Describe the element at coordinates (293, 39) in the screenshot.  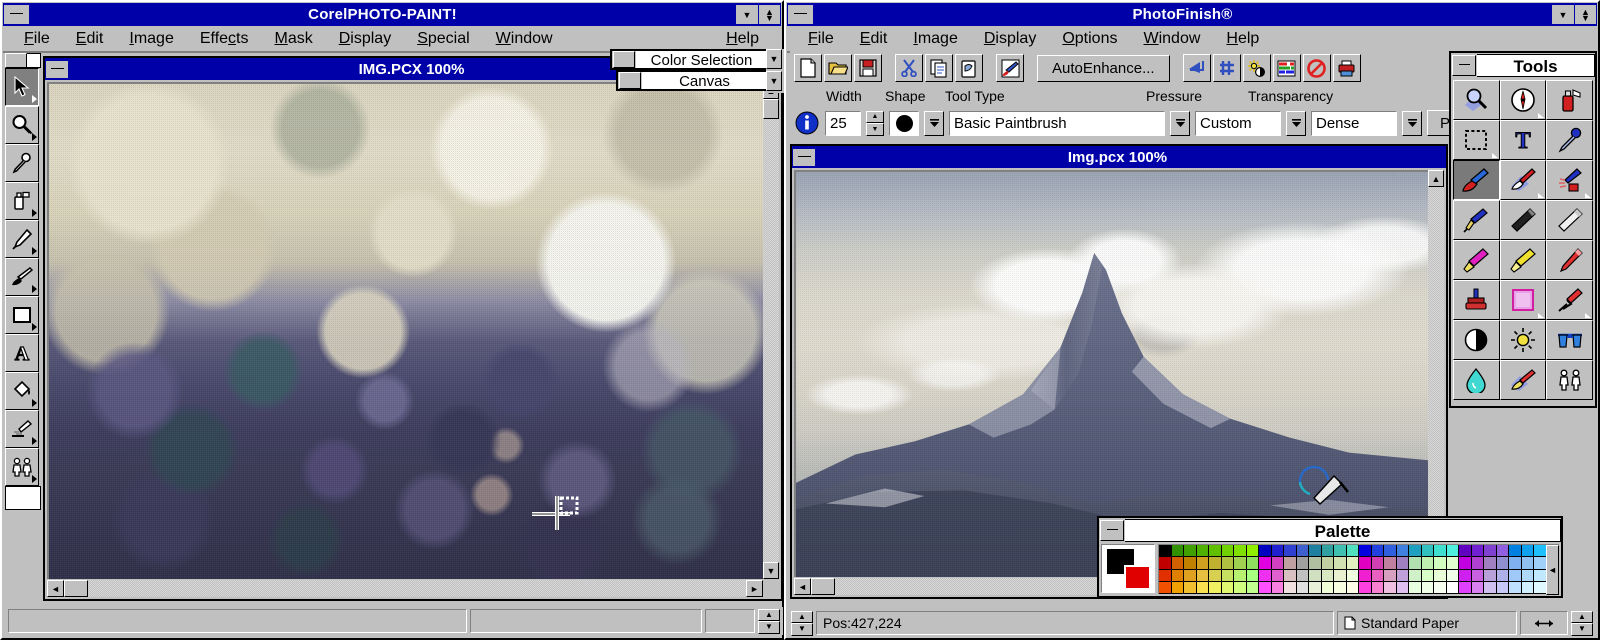
I see `menu-mask: Mask` at that location.